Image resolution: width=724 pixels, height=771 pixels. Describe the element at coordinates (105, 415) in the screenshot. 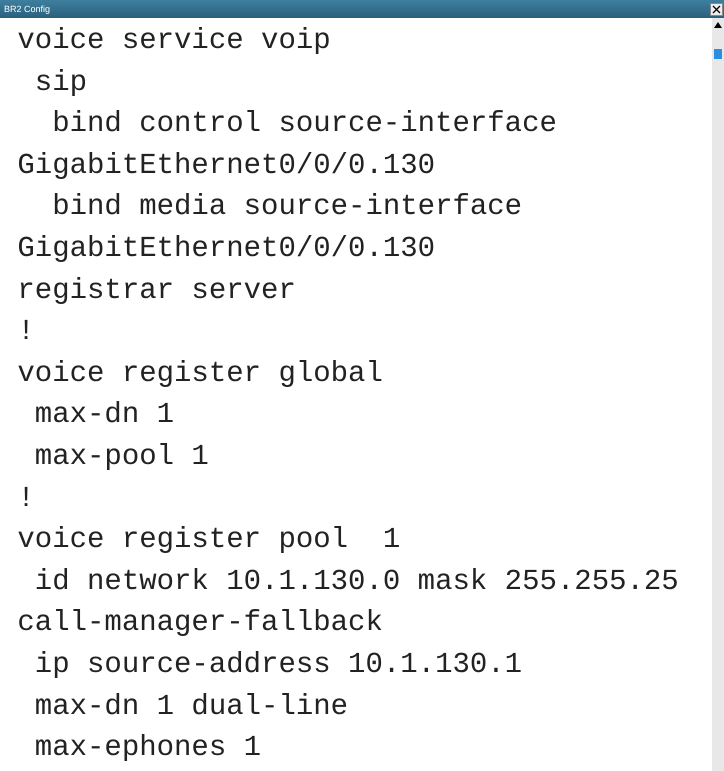

I see `config-line: max-dn 1` at that location.